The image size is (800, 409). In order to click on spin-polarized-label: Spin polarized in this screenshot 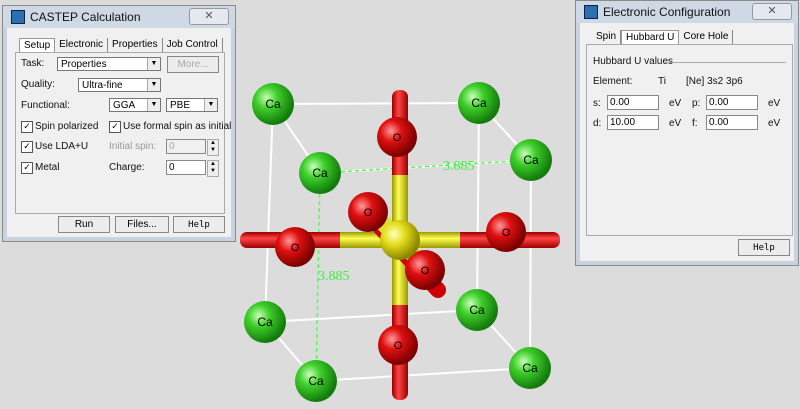, I will do `click(67, 126)`.